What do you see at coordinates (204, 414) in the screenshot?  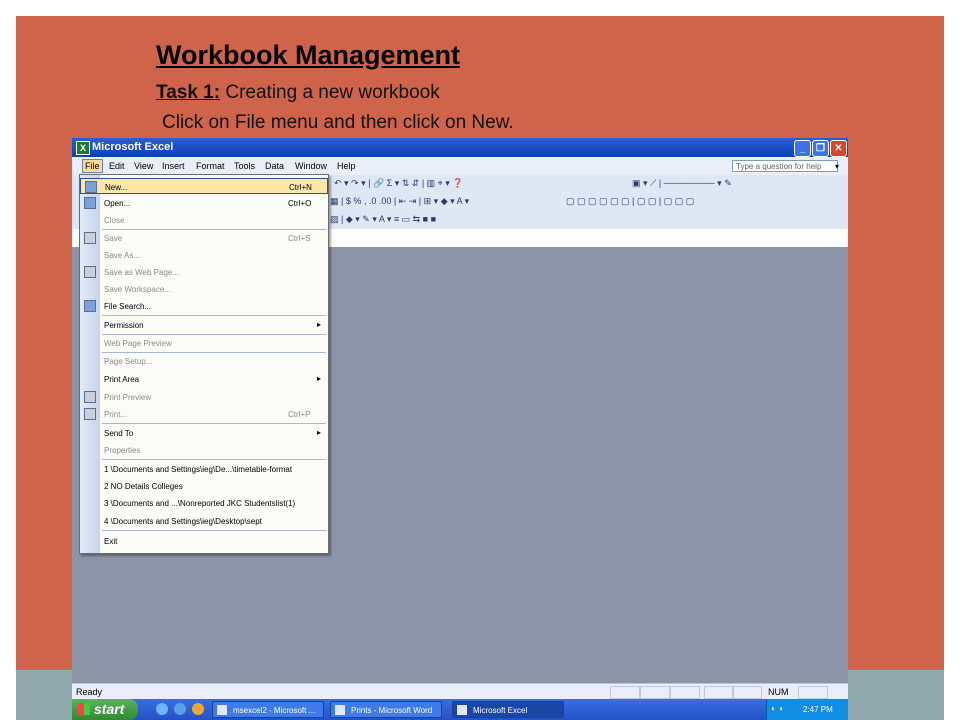 I see `file-menu-item: Print... Ctrl+P` at bounding box center [204, 414].